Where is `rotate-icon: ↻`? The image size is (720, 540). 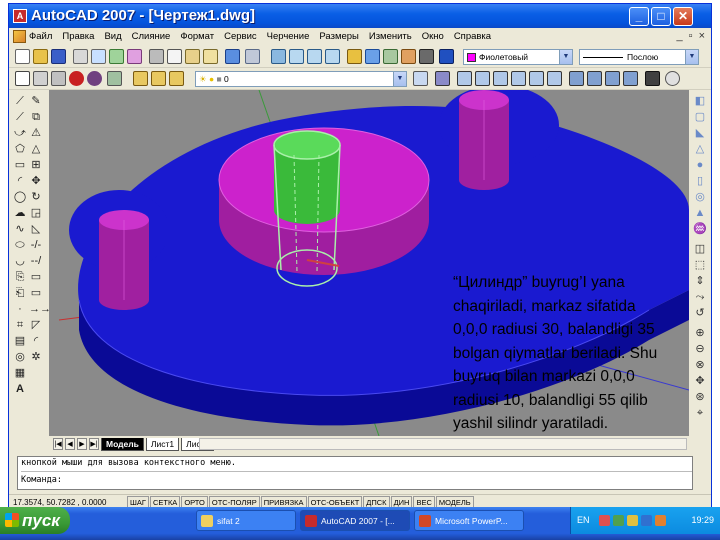 rotate-icon: ↻ is located at coordinates (36, 197).